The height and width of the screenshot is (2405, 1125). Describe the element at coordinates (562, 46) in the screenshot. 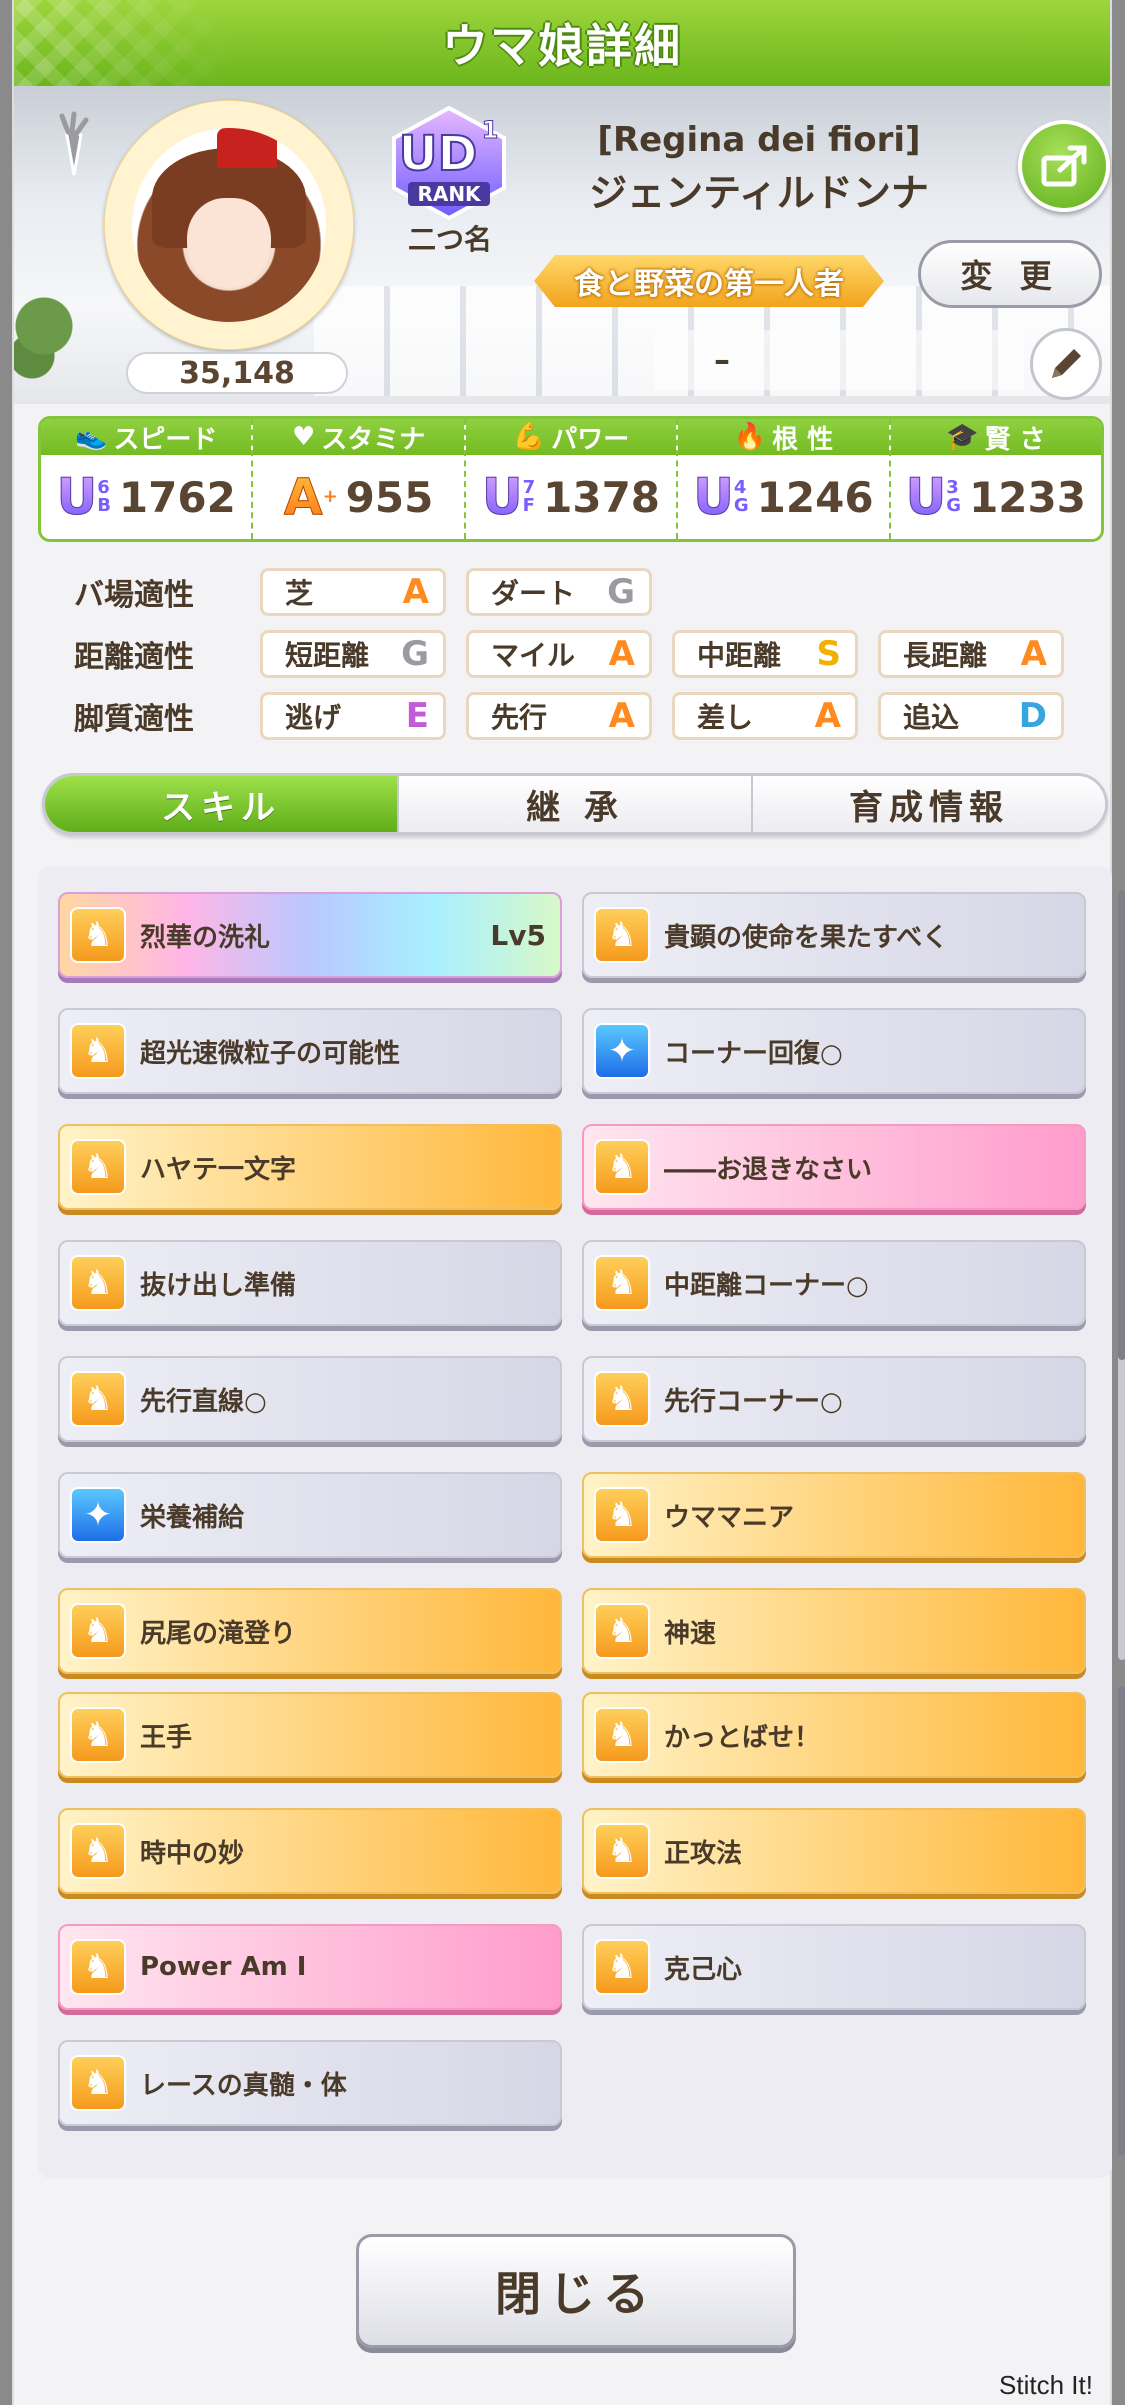

I see `window-title: ウマ娘詳細` at that location.